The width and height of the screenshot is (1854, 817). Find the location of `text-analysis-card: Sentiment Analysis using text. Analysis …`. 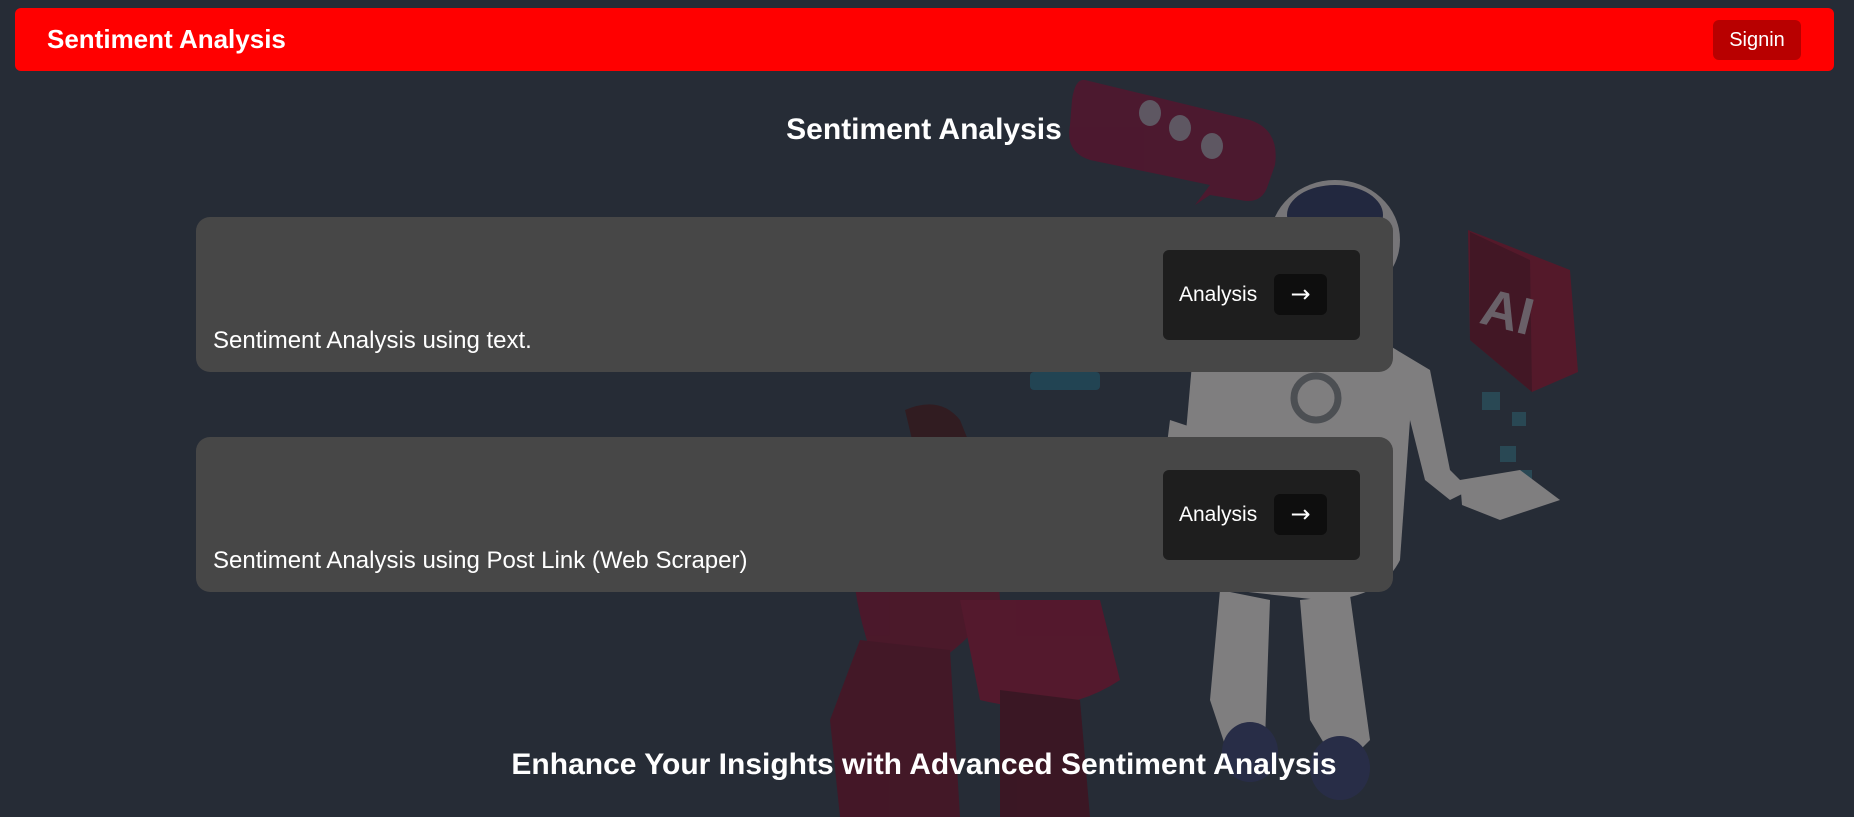

text-analysis-card: Sentiment Analysis using text. Analysis … is located at coordinates (794, 294).